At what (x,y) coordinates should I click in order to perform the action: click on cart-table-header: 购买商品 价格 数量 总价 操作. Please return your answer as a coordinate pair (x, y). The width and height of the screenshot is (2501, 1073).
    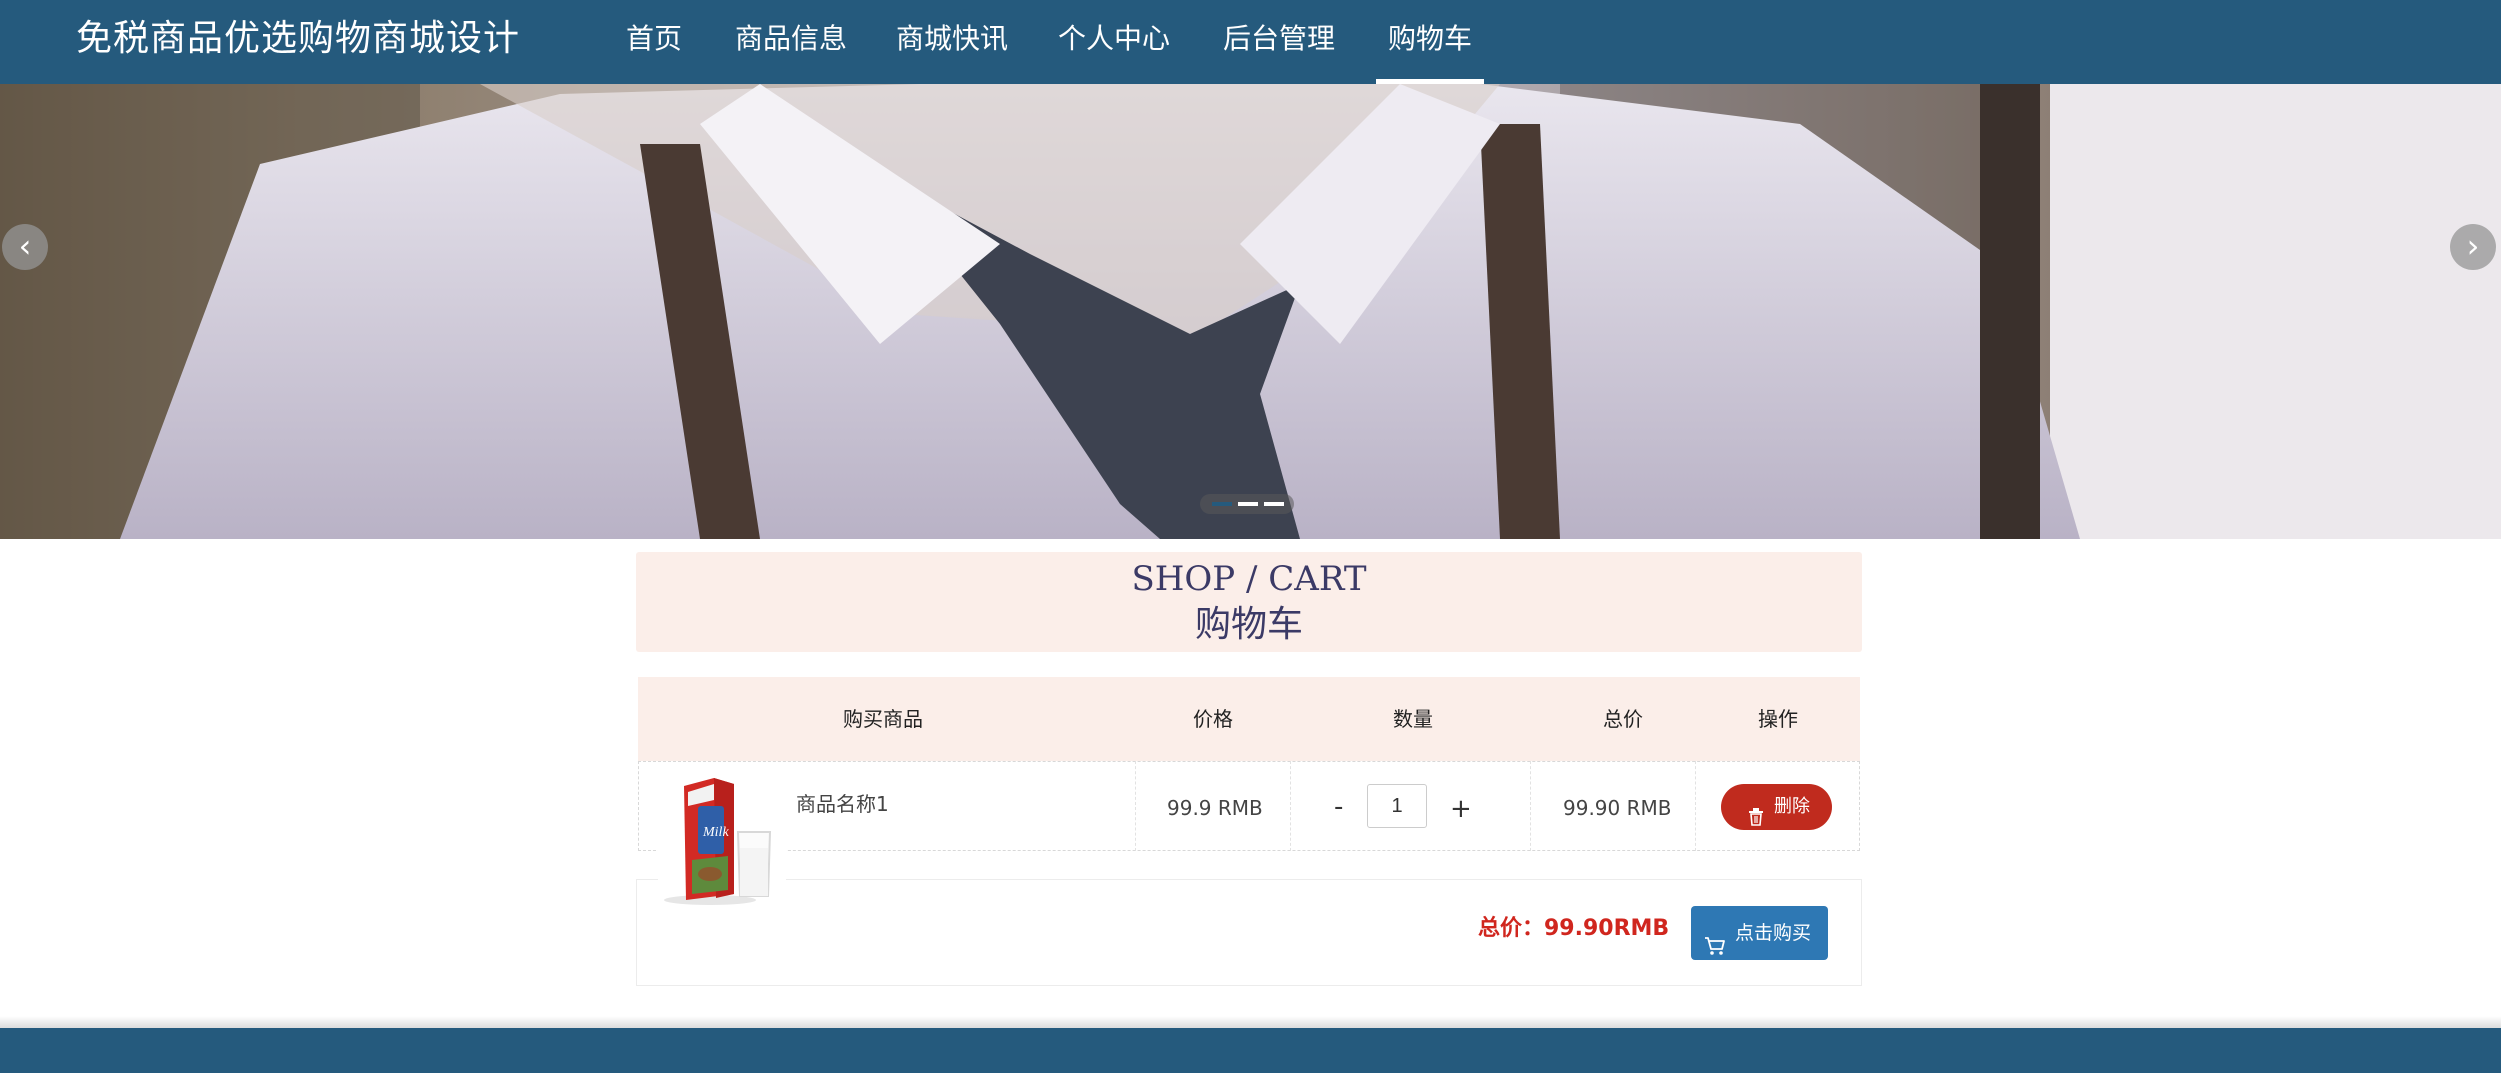
    Looking at the image, I should click on (1249, 719).